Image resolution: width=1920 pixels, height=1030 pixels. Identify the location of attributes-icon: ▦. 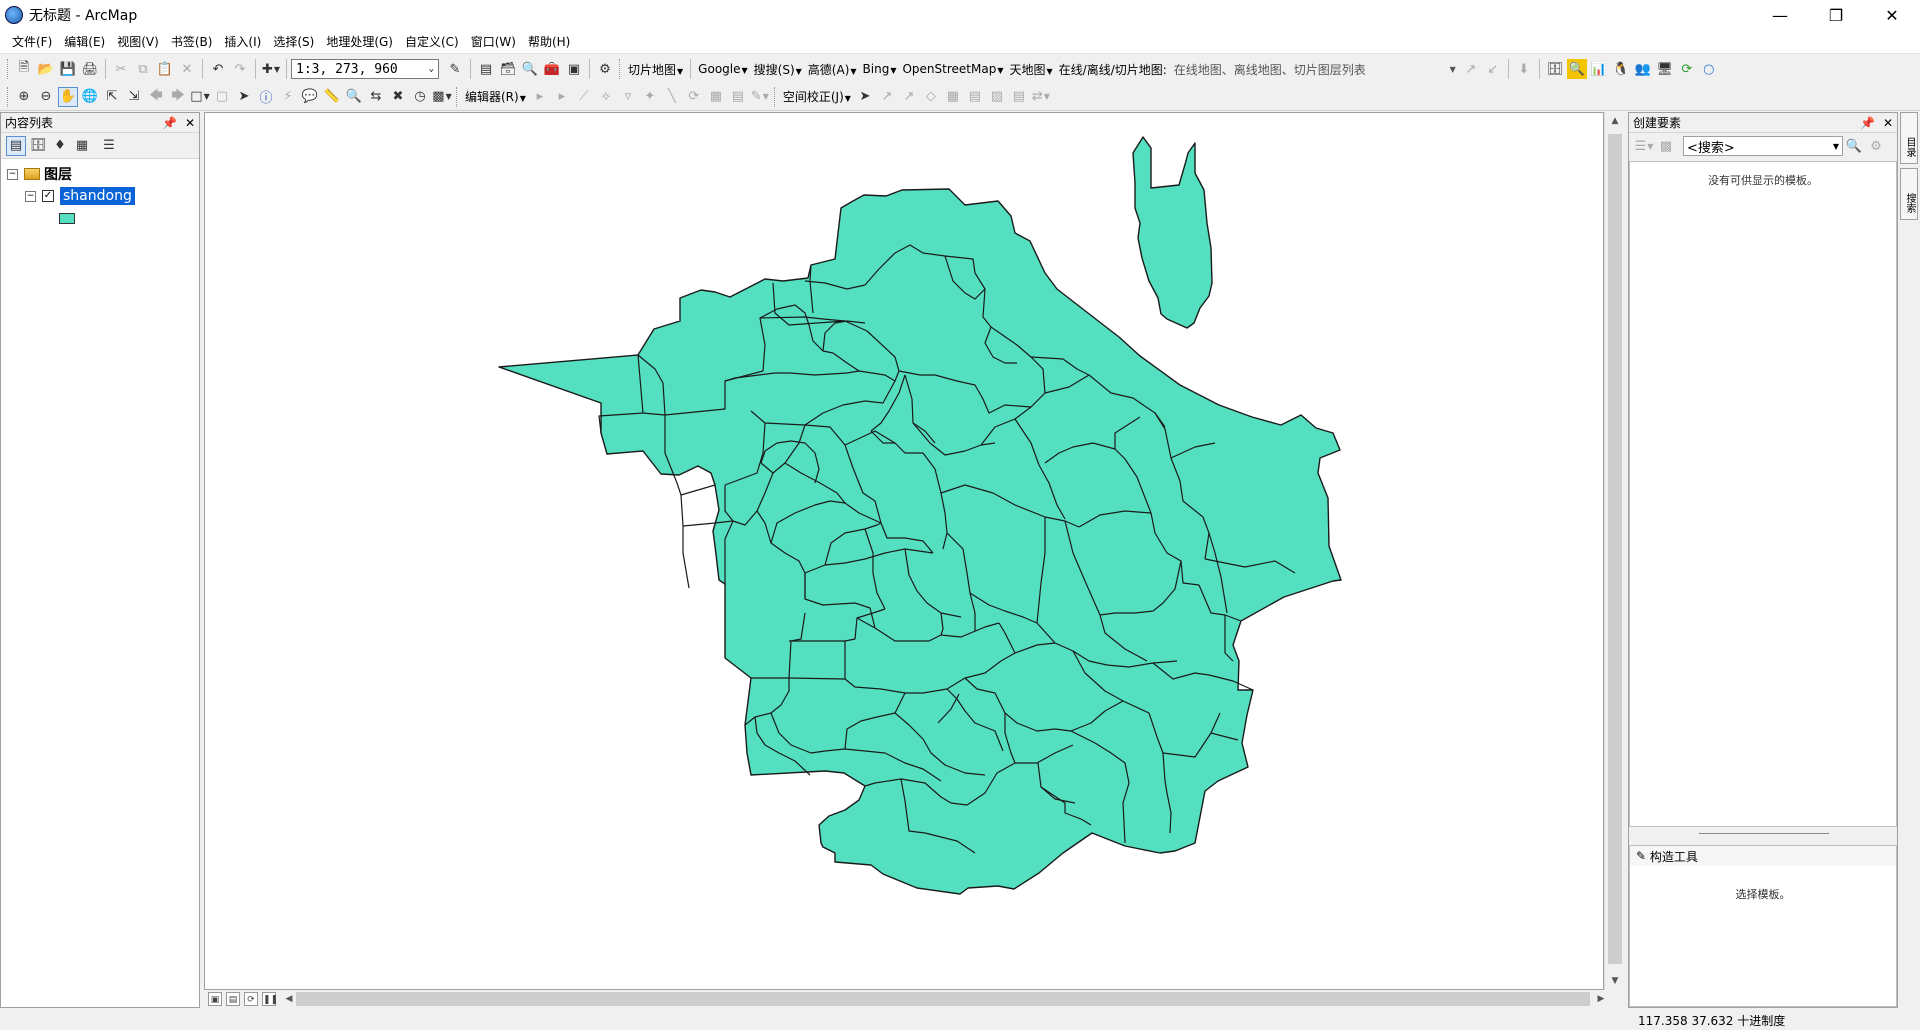
(716, 97).